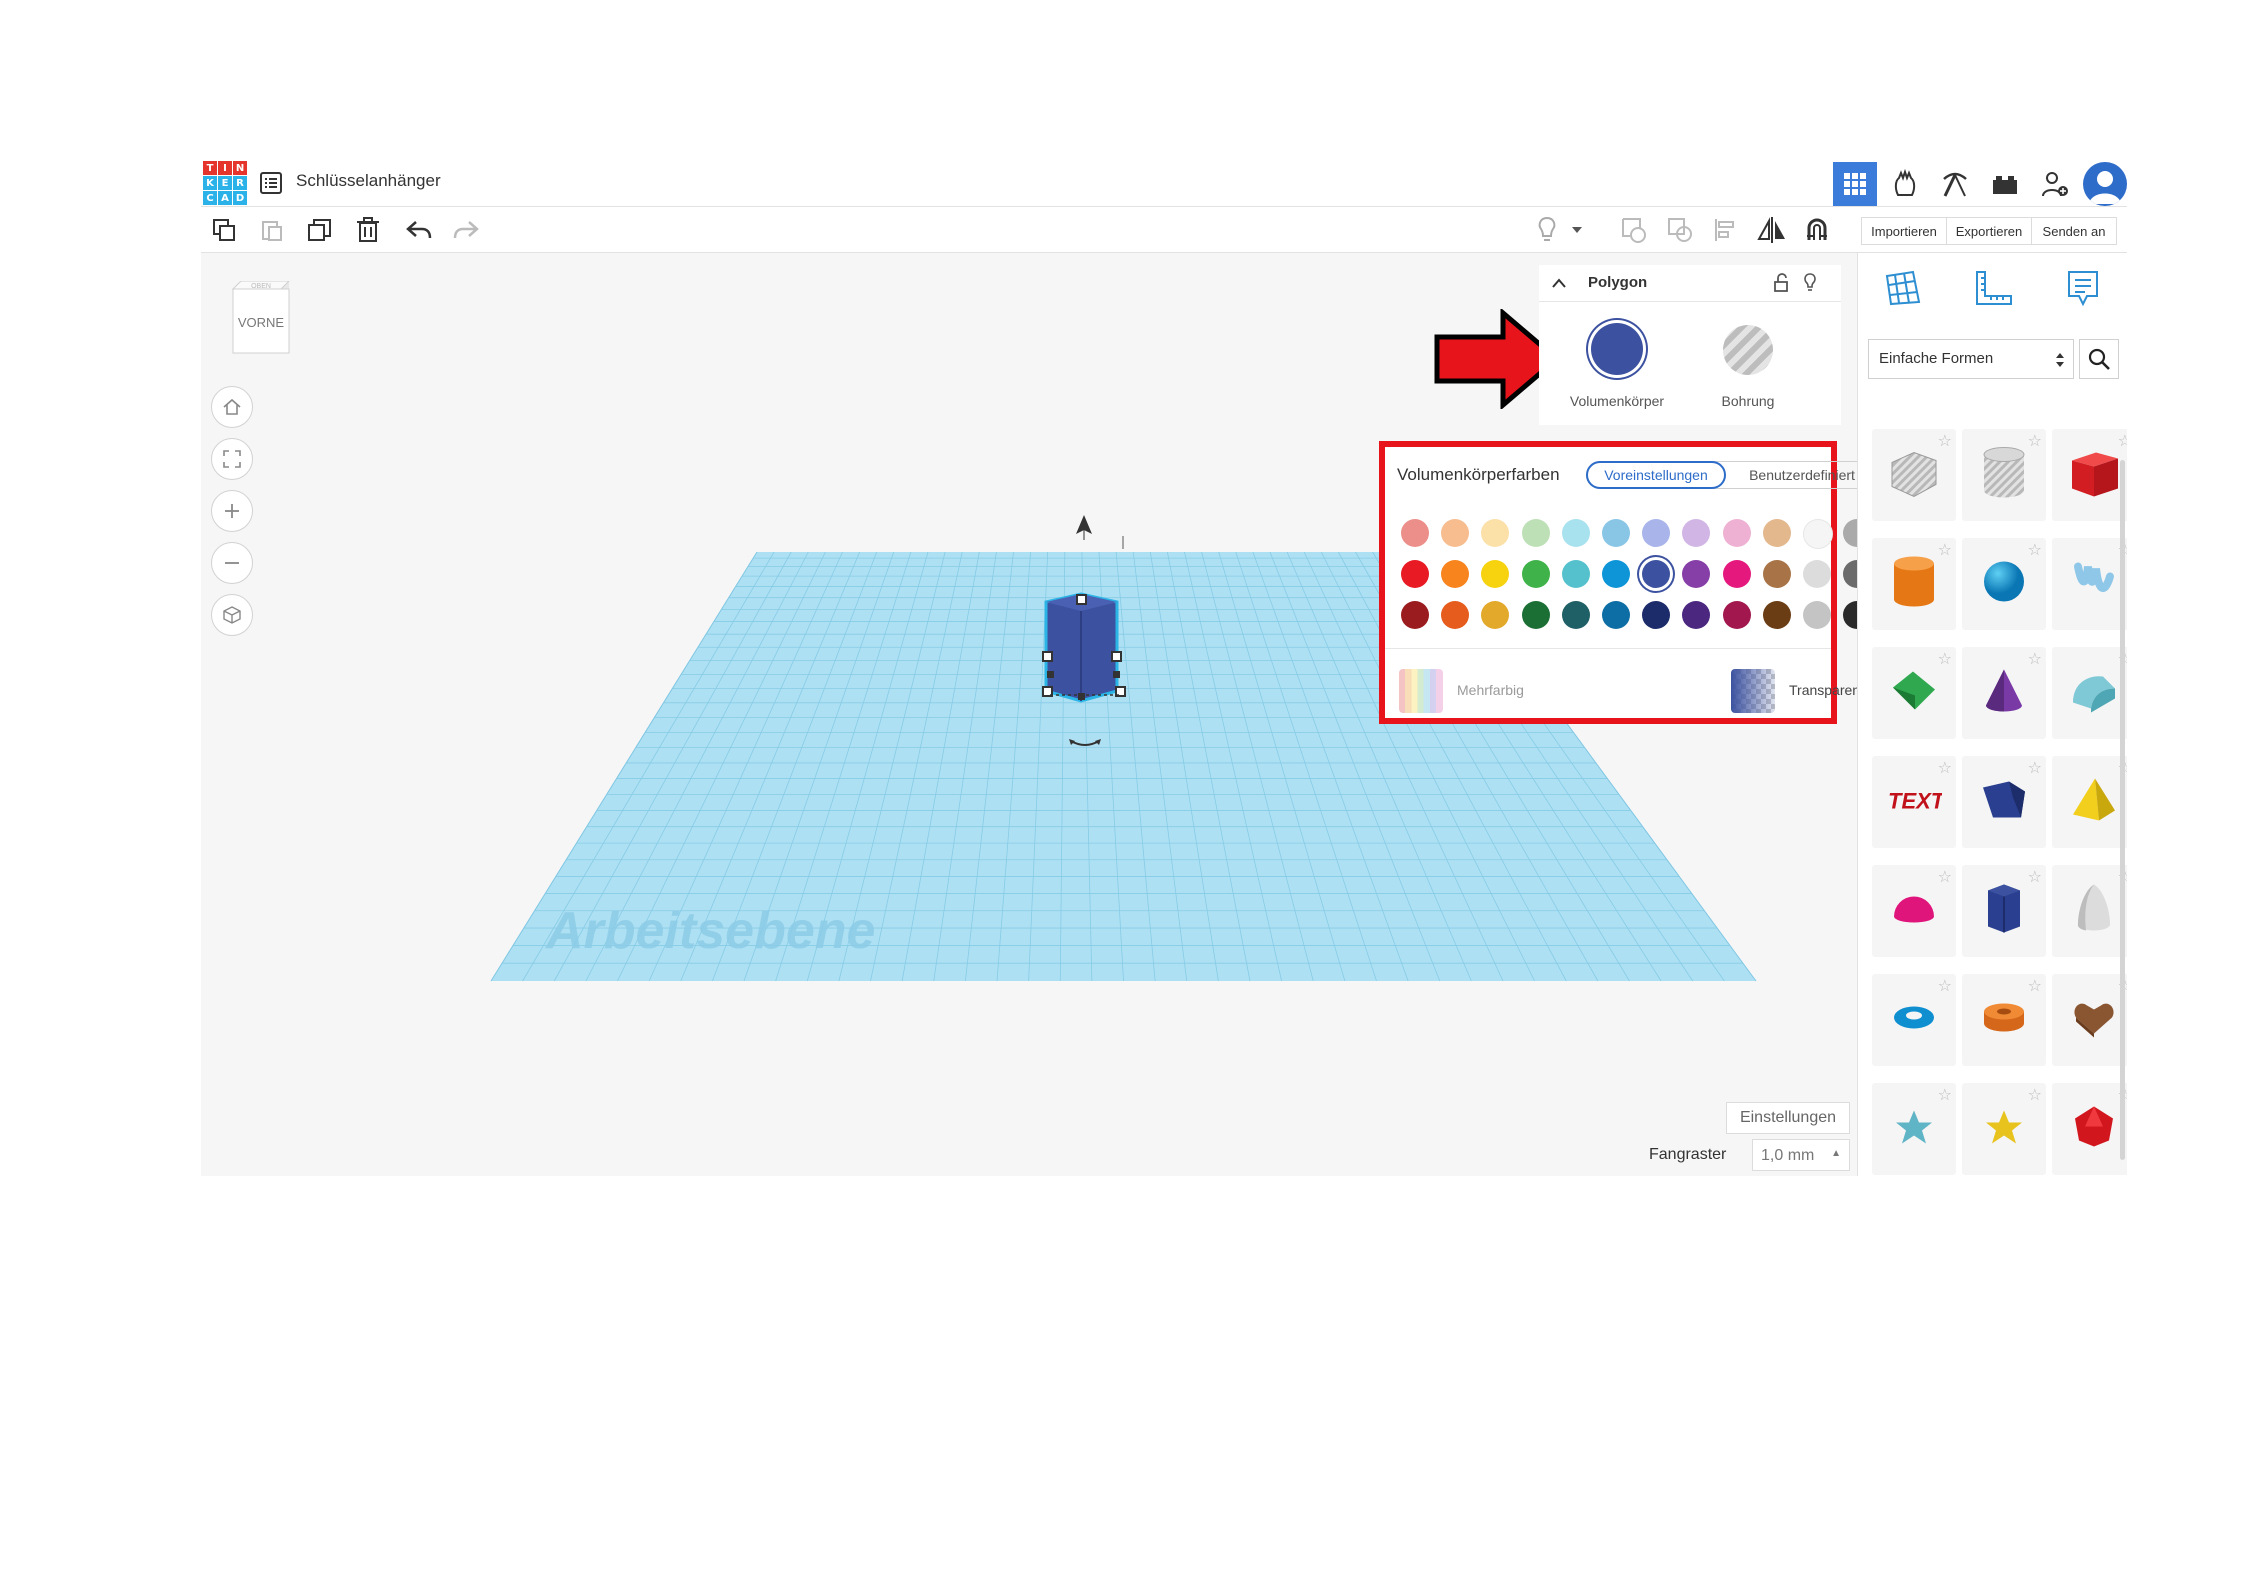 This screenshot has height=1587, width=2245. What do you see at coordinates (2094, 1020) in the screenshot?
I see `heart-icon` at bounding box center [2094, 1020].